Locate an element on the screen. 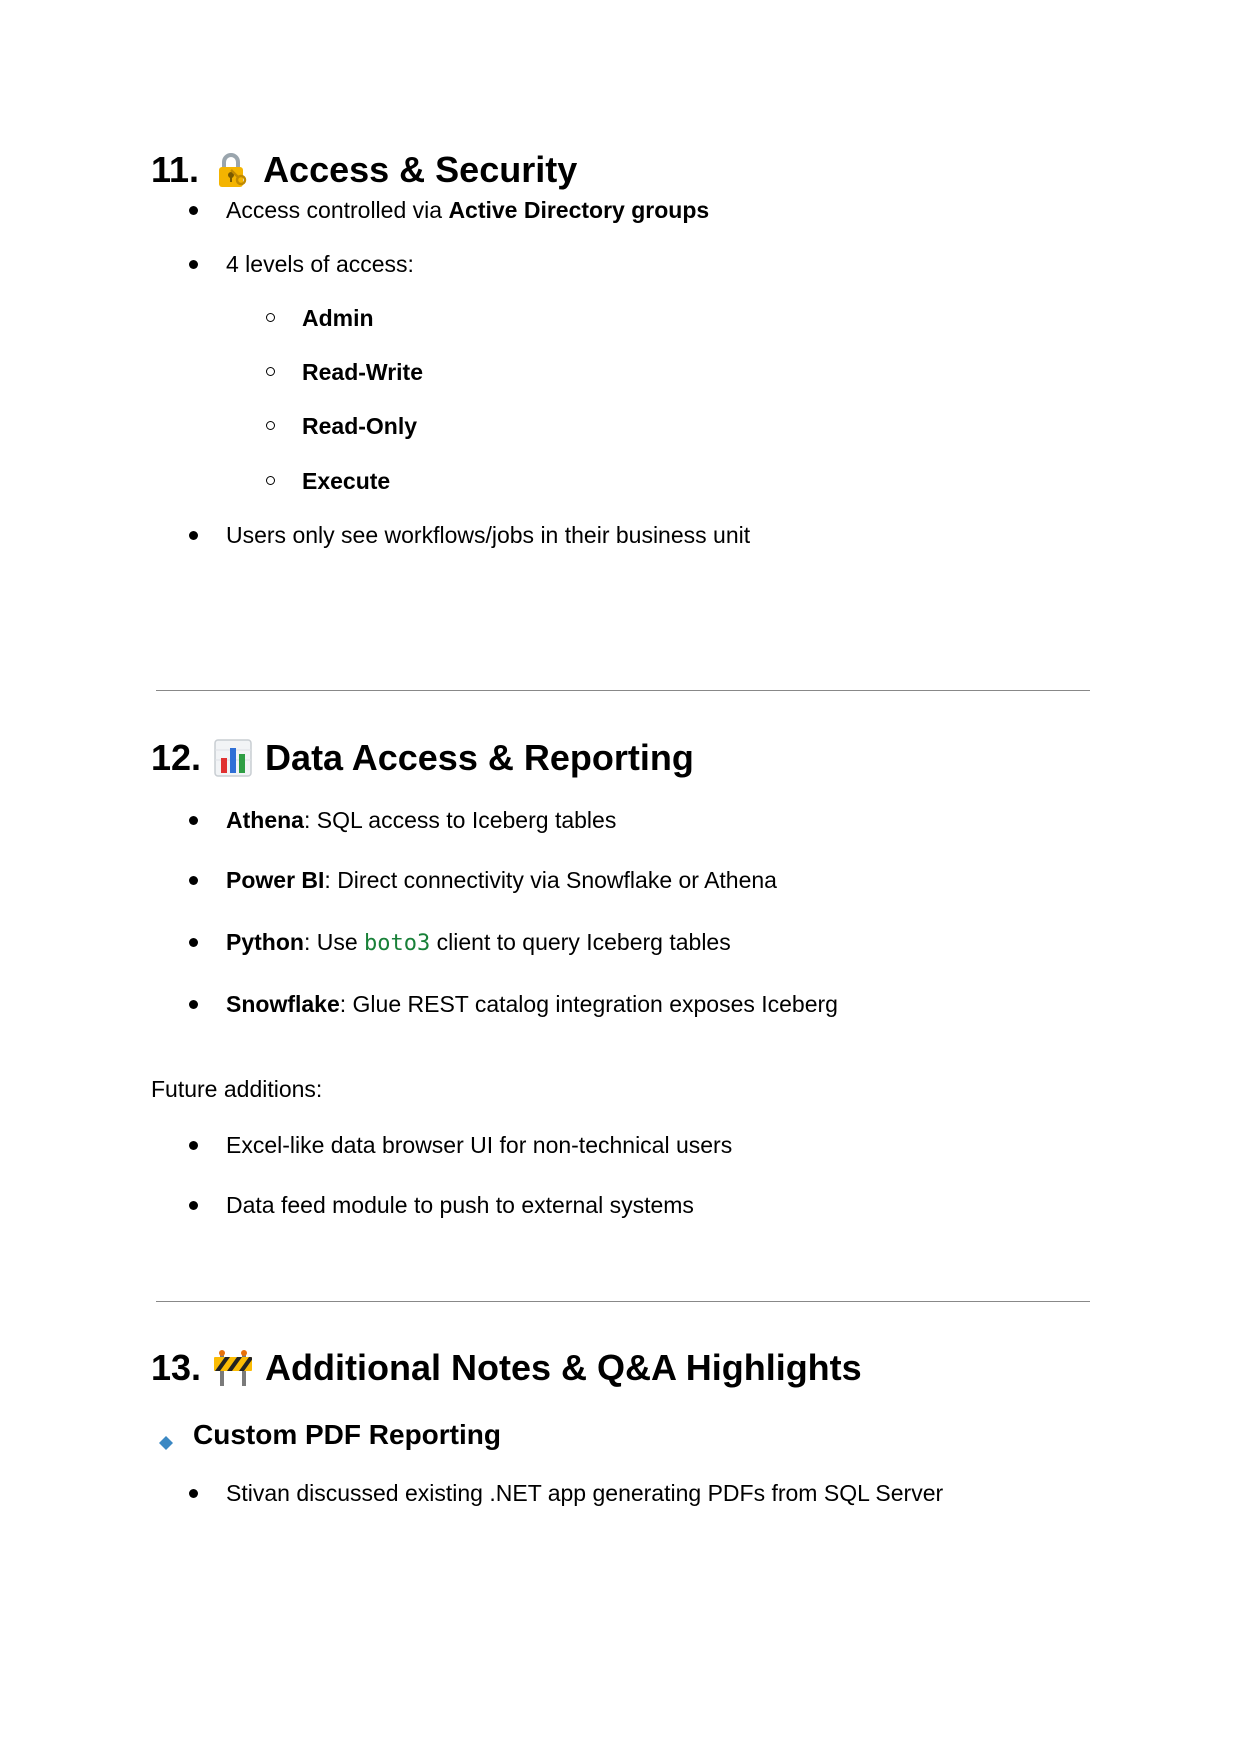  sub-list-item: Read-Only is located at coordinates (341, 426).